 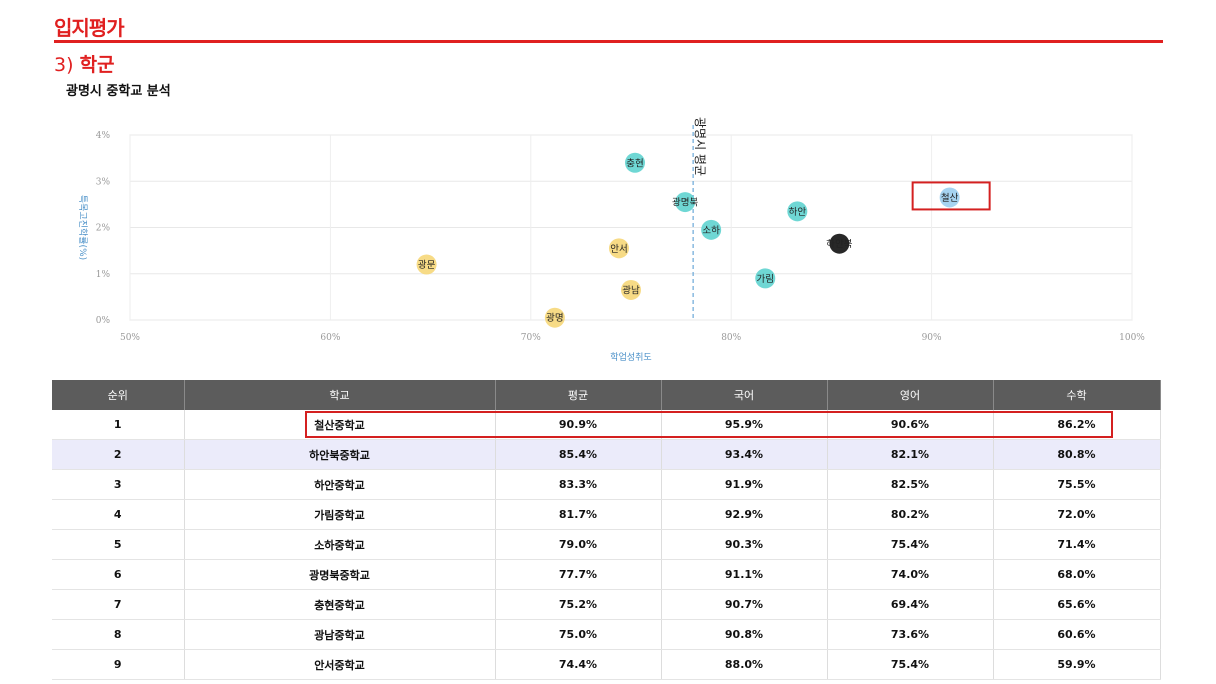 What do you see at coordinates (578, 634) in the screenshot?
I see `cell-average: 75.0%` at bounding box center [578, 634].